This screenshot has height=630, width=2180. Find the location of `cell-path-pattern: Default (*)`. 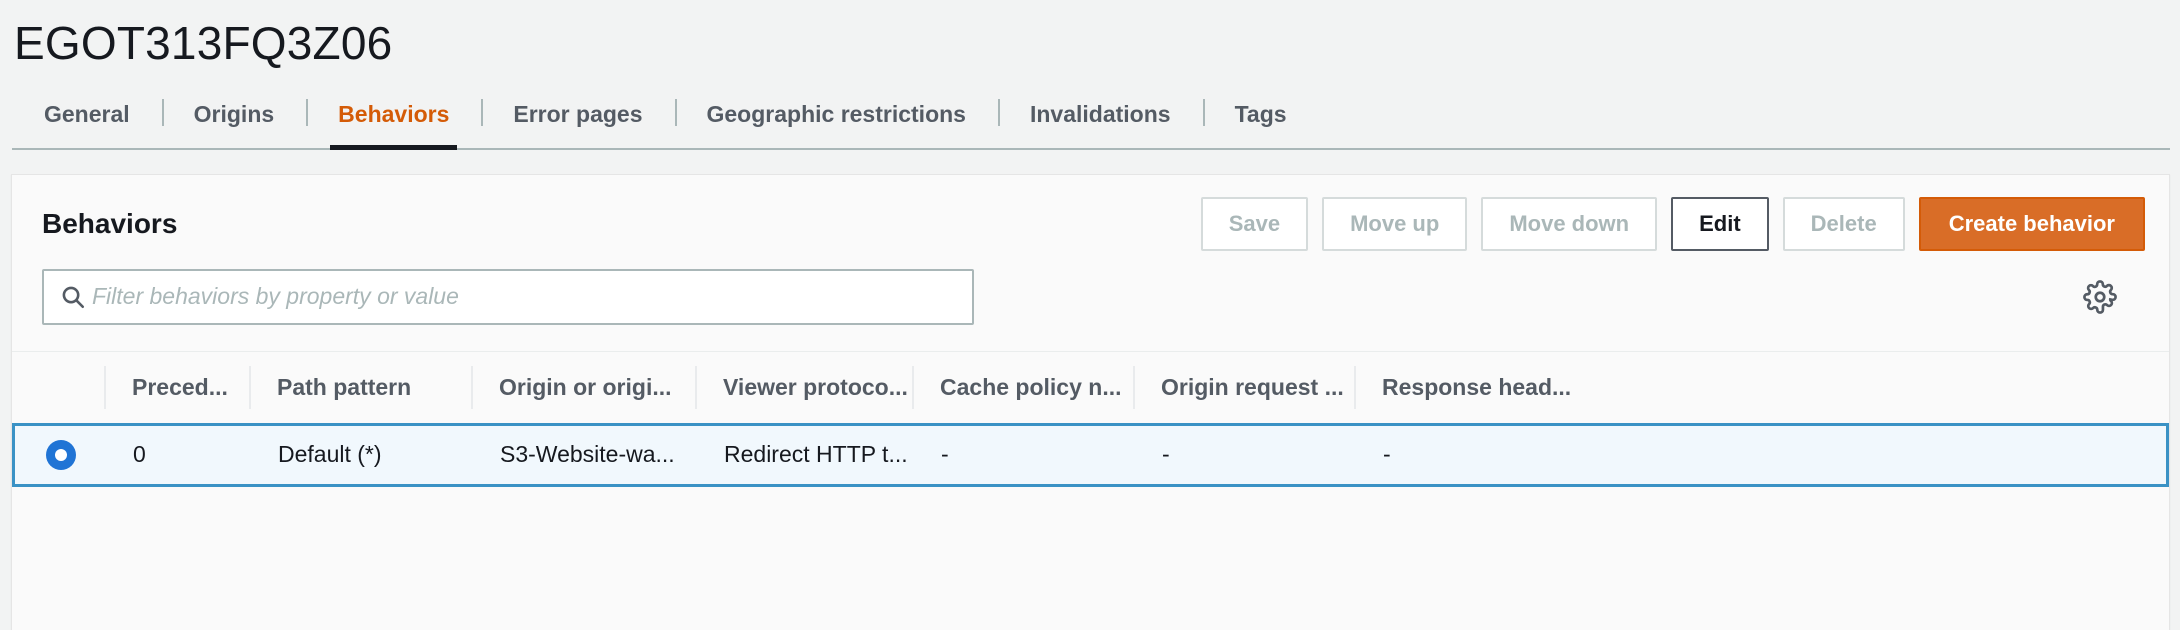

cell-path-pattern: Default (*) is located at coordinates (330, 454).